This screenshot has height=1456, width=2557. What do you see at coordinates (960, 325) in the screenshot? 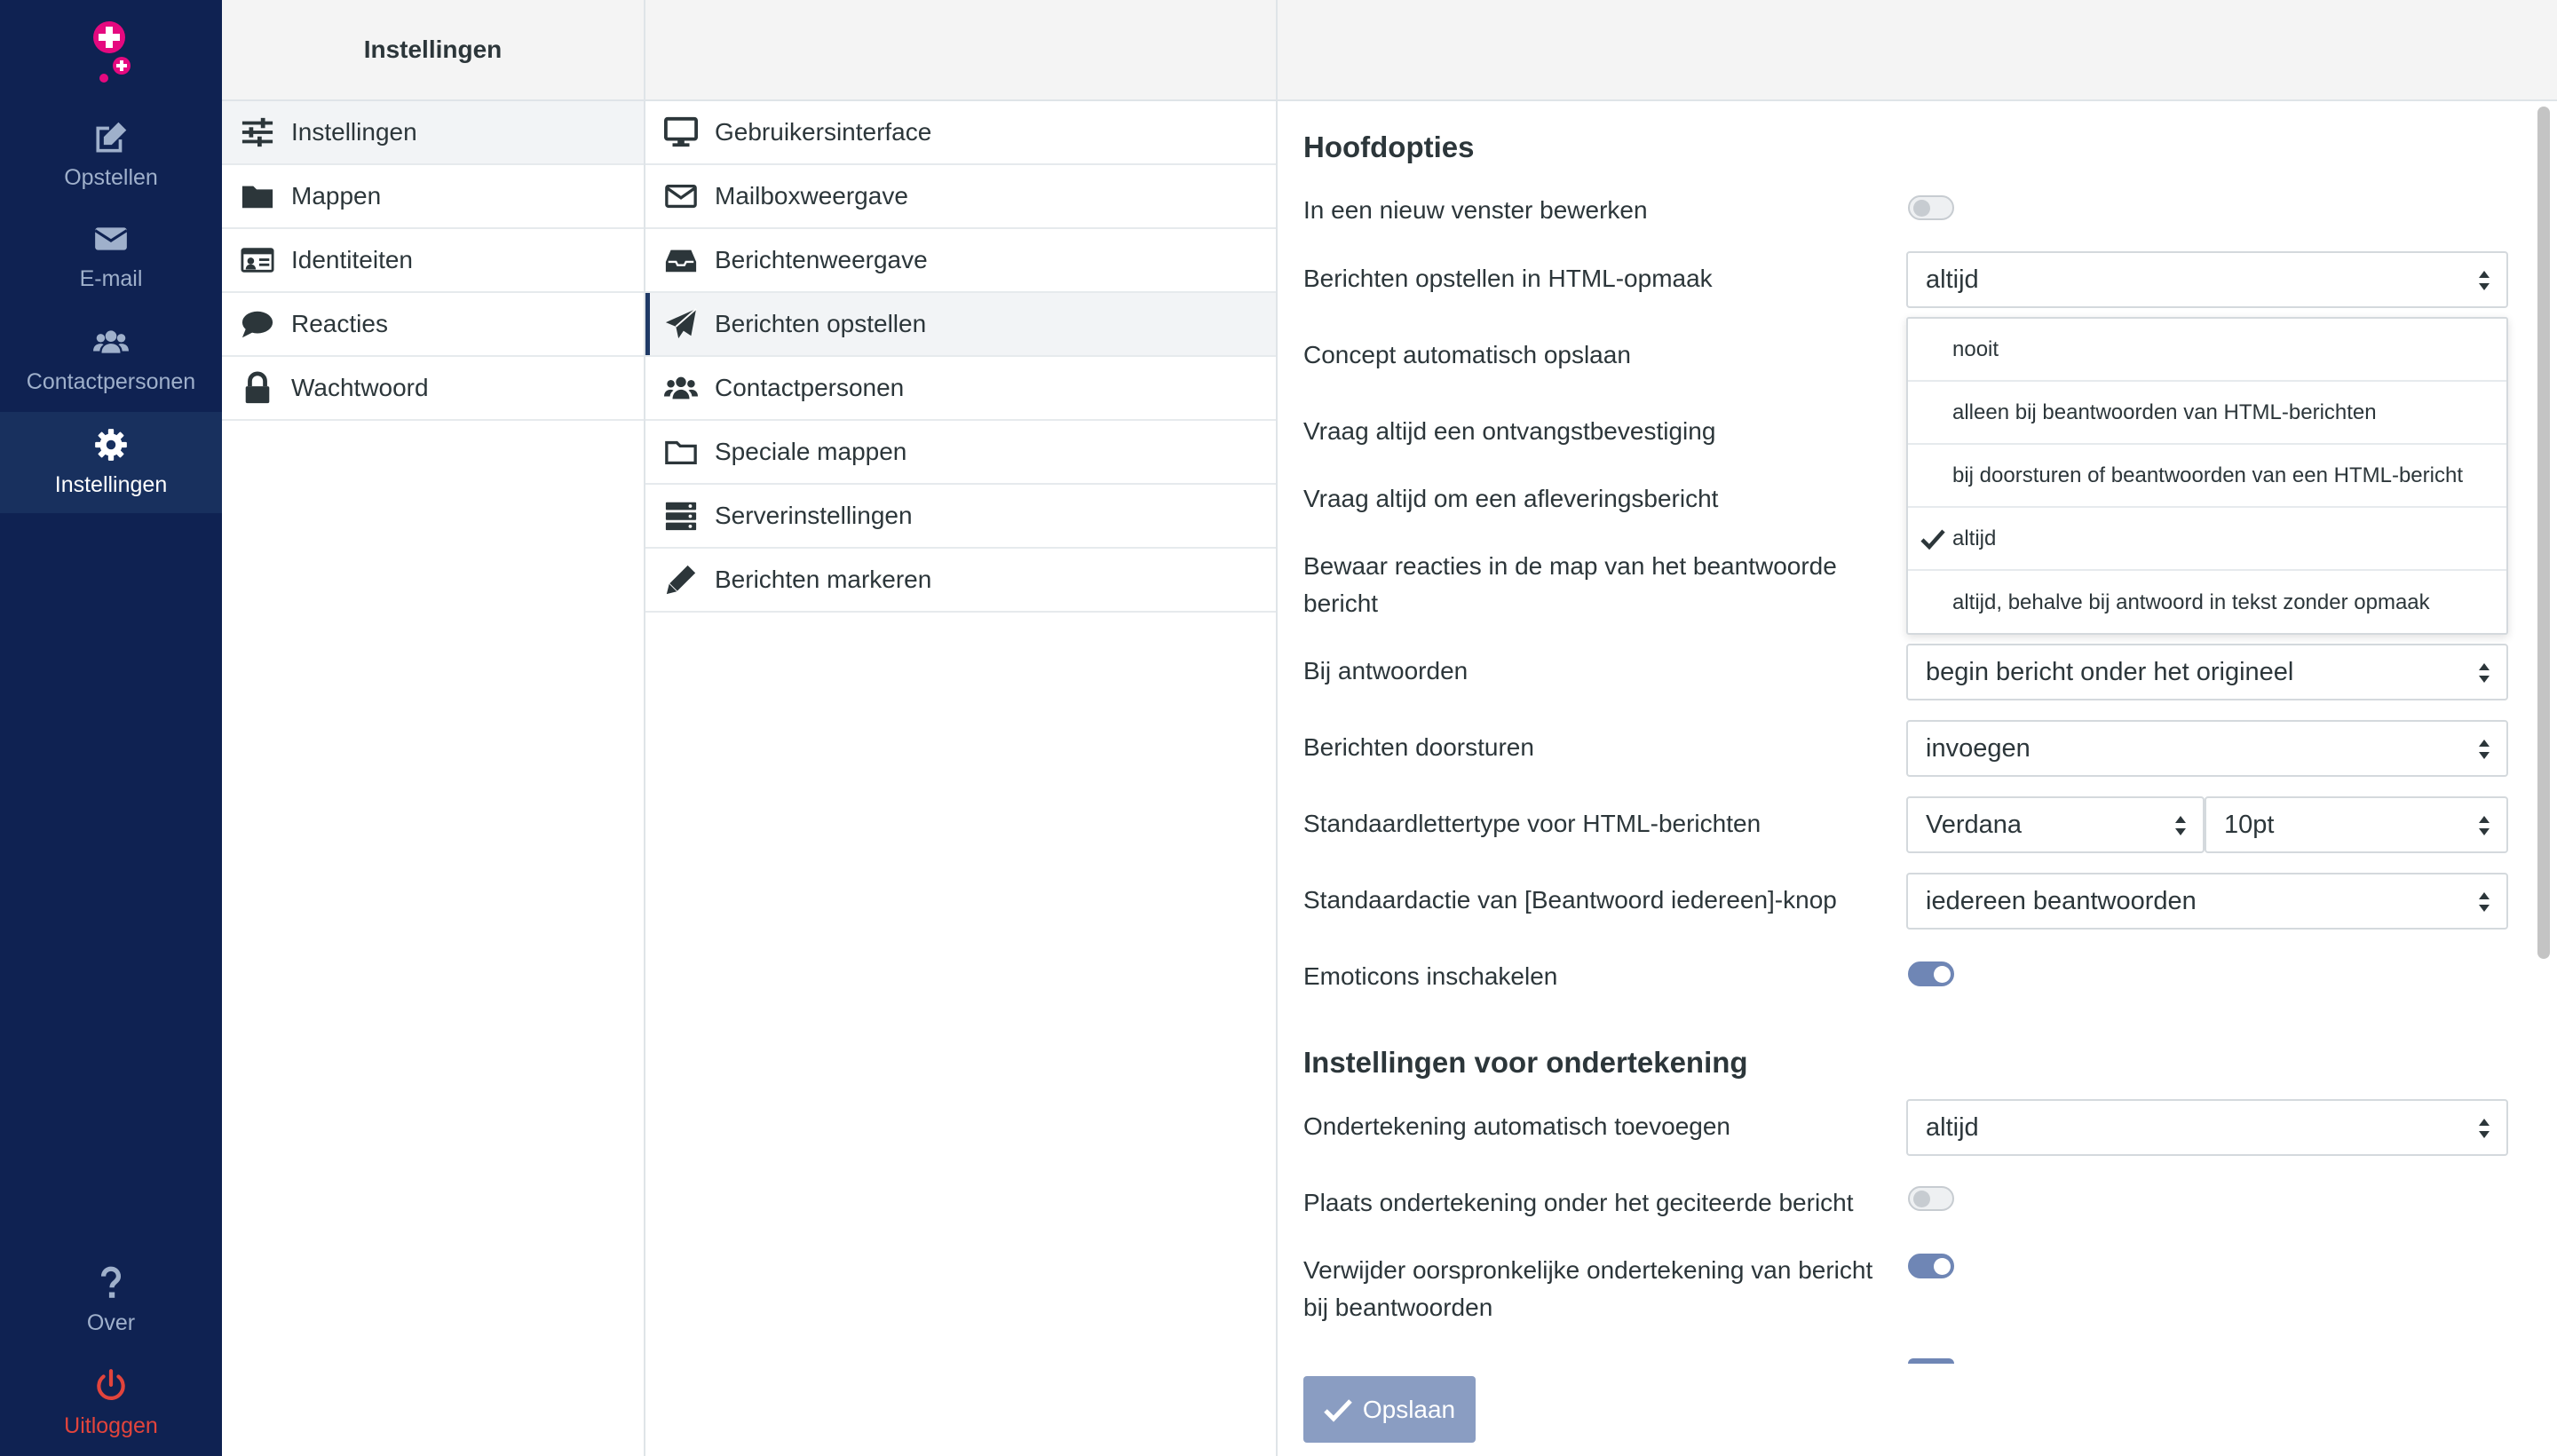
I see `pref-compose: Berichten opstellen` at bounding box center [960, 325].